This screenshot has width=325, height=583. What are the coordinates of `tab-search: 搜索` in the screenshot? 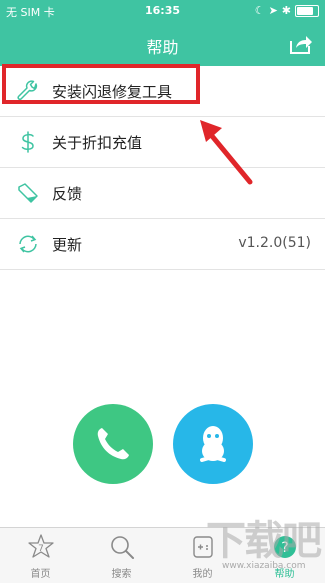 It's located at (121, 555).